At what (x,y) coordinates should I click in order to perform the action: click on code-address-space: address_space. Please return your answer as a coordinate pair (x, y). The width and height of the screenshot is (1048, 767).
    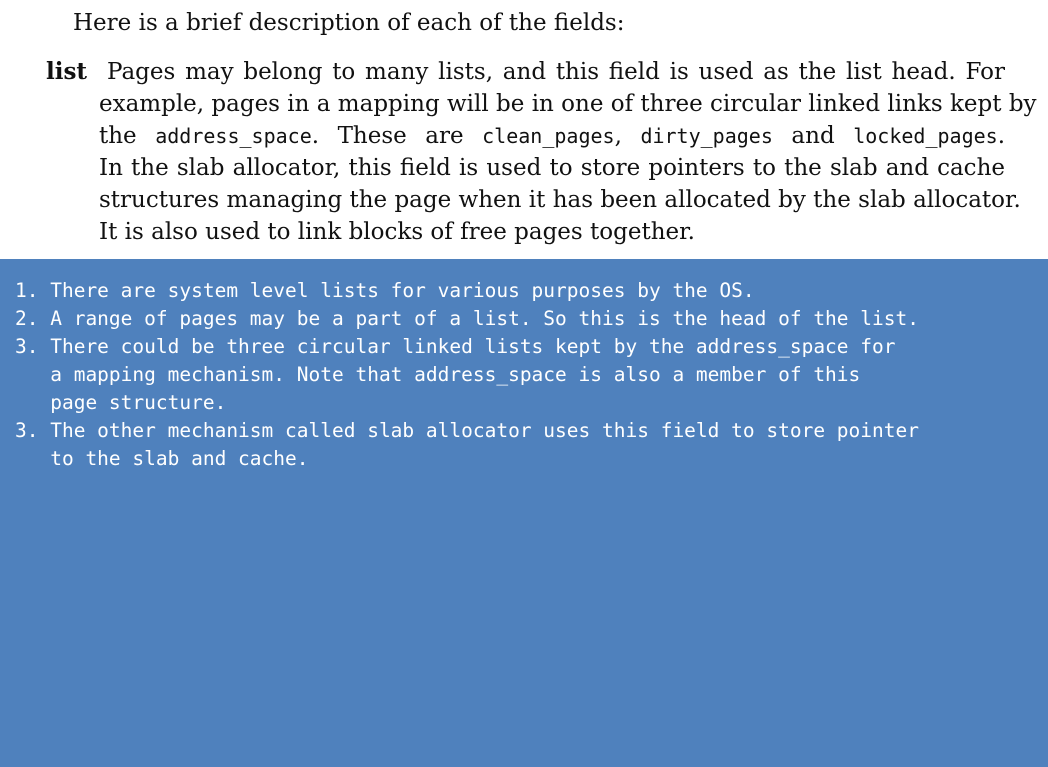
    Looking at the image, I should click on (233, 136).